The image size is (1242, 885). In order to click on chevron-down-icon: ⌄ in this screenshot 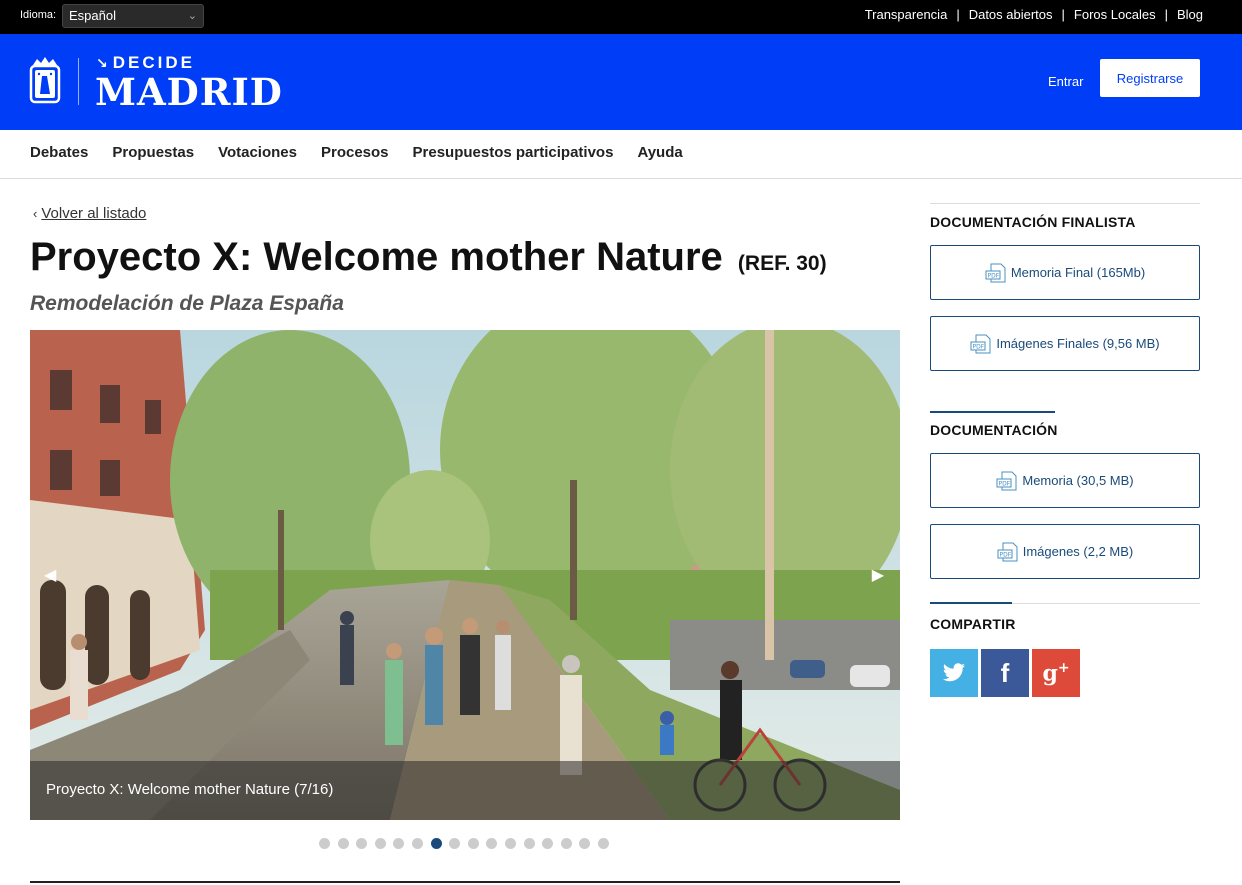, I will do `click(192, 16)`.